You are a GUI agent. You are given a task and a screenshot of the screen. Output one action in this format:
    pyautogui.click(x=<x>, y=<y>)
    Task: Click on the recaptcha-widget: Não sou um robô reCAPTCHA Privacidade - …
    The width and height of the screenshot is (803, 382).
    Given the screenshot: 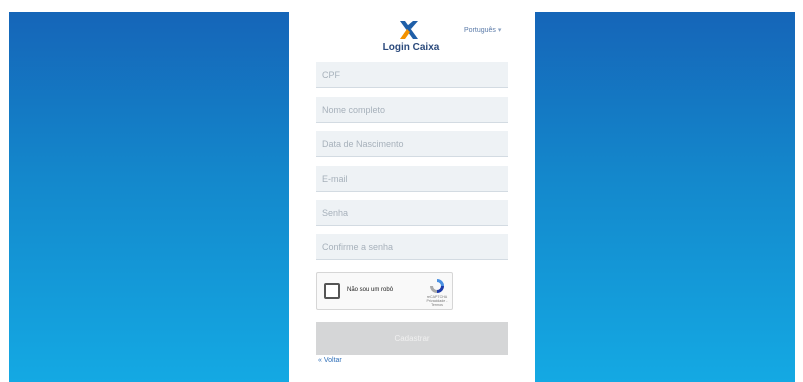 What is the action you would take?
    pyautogui.click(x=384, y=291)
    